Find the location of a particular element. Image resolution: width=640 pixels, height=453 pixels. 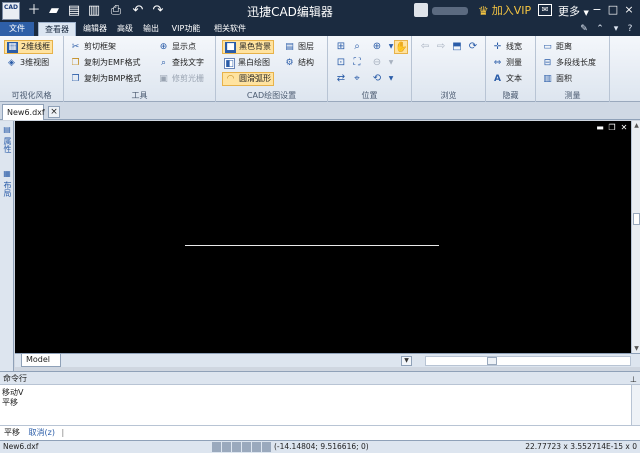

settings-icon: ▾ is located at coordinates (616, 29).